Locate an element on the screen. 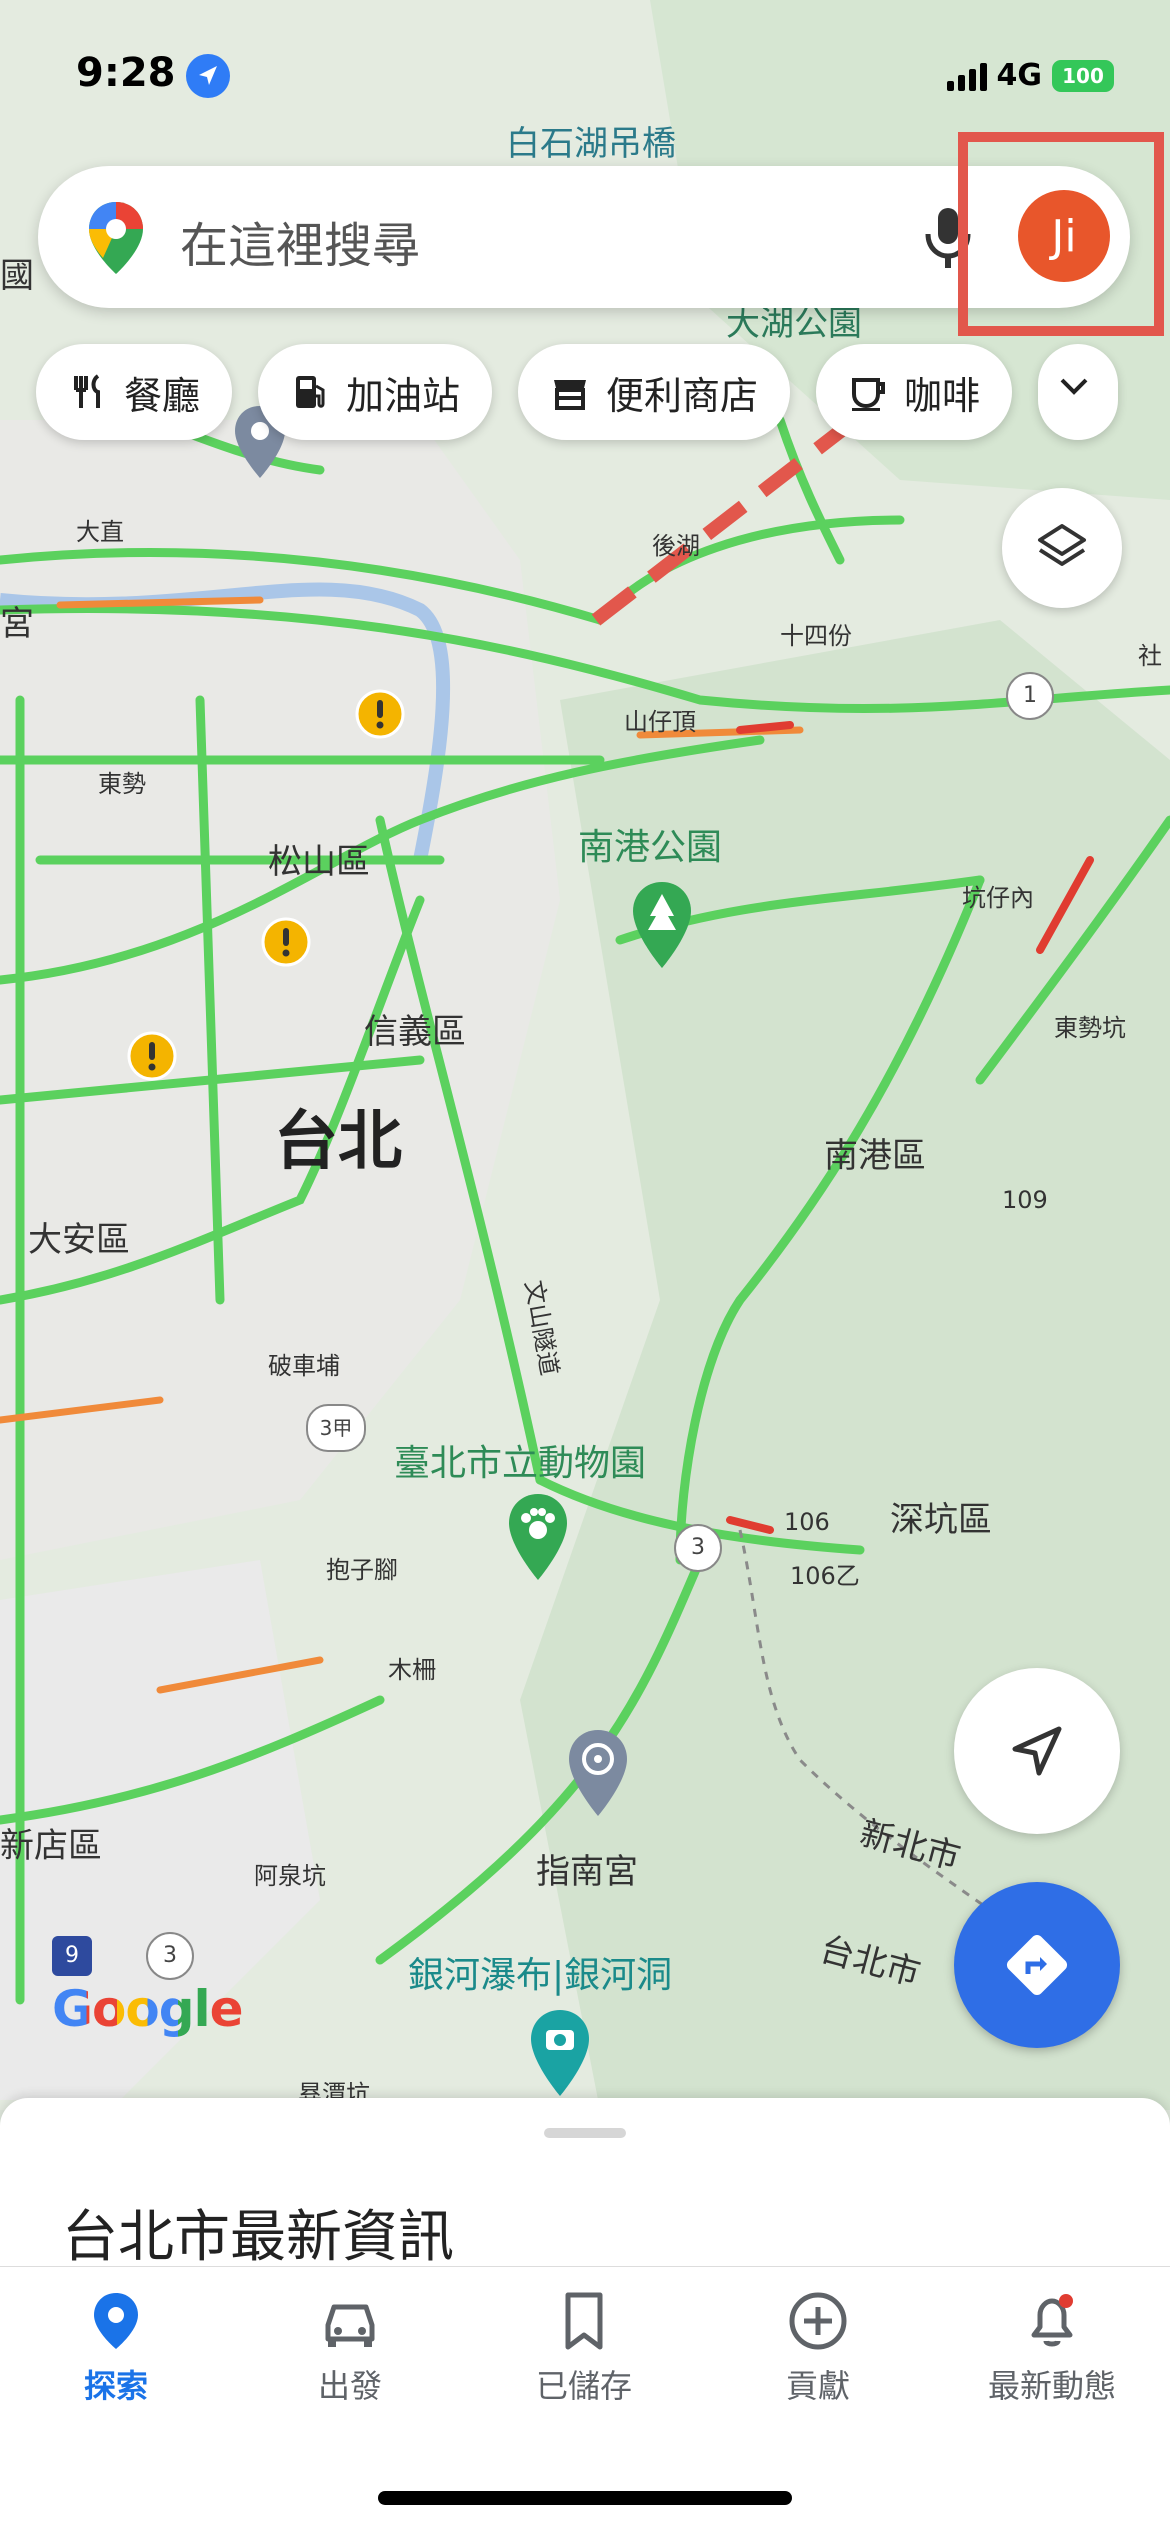  camera-pin-icon is located at coordinates (560, 2053).